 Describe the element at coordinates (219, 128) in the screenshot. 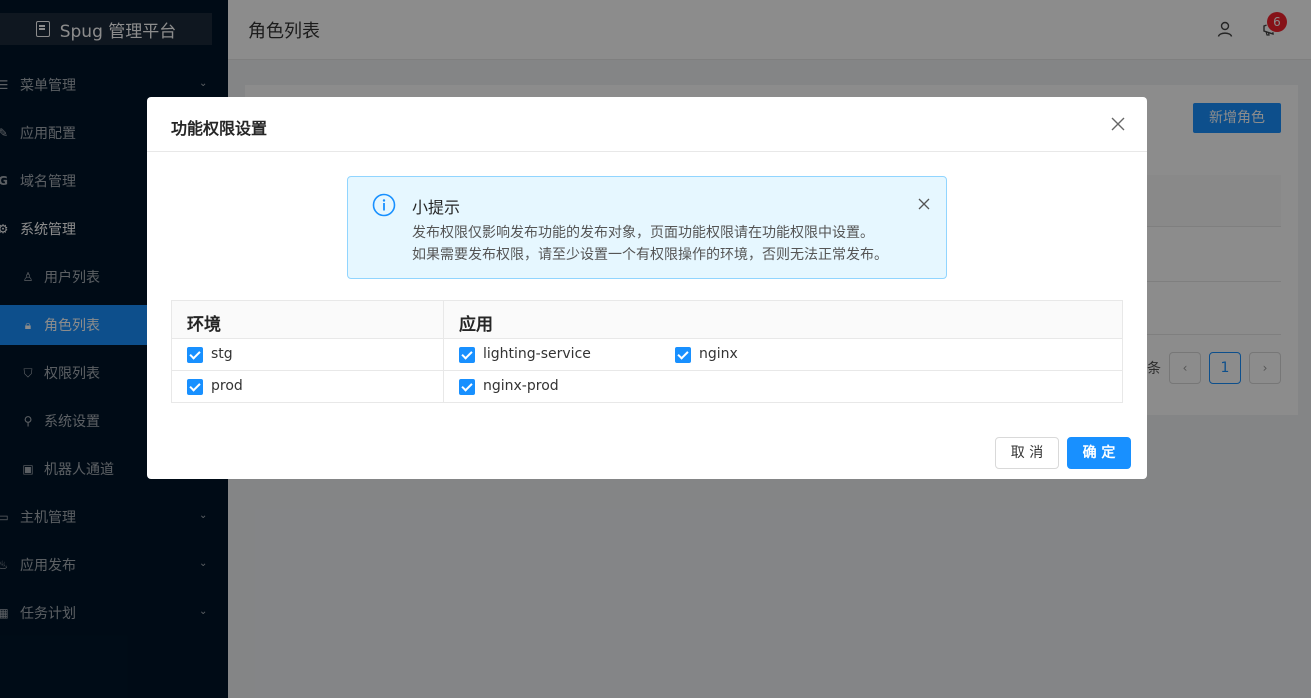

I see `modal-title: 功能权限设置` at that location.